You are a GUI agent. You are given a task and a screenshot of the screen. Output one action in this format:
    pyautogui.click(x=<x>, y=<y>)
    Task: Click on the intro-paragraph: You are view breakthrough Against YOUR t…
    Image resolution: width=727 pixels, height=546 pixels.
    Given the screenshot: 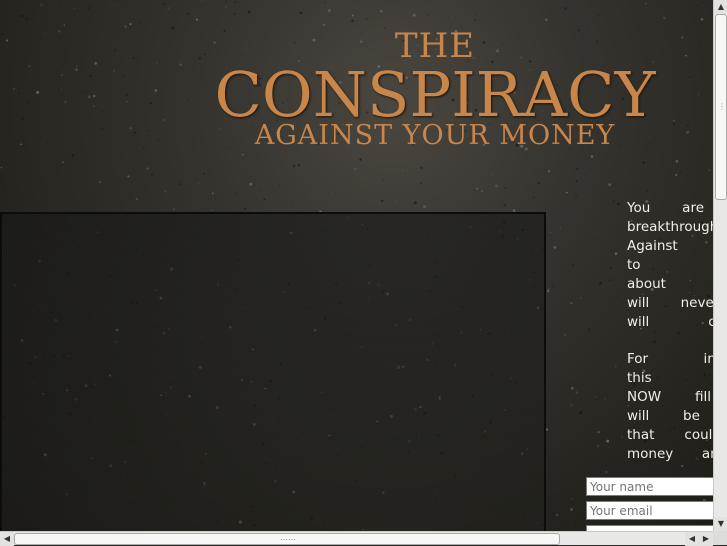 What is the action you would take?
    pyautogui.click(x=670, y=265)
    